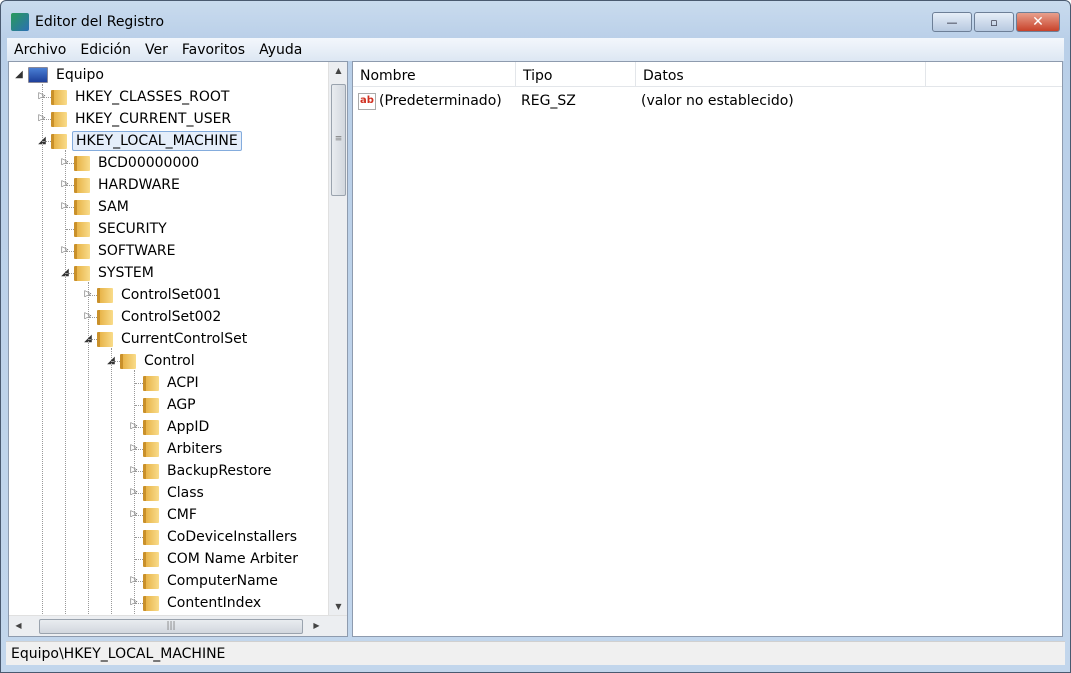 Image resolution: width=1071 pixels, height=673 pixels. I want to click on tree-item: ACPI, so click(172, 383).